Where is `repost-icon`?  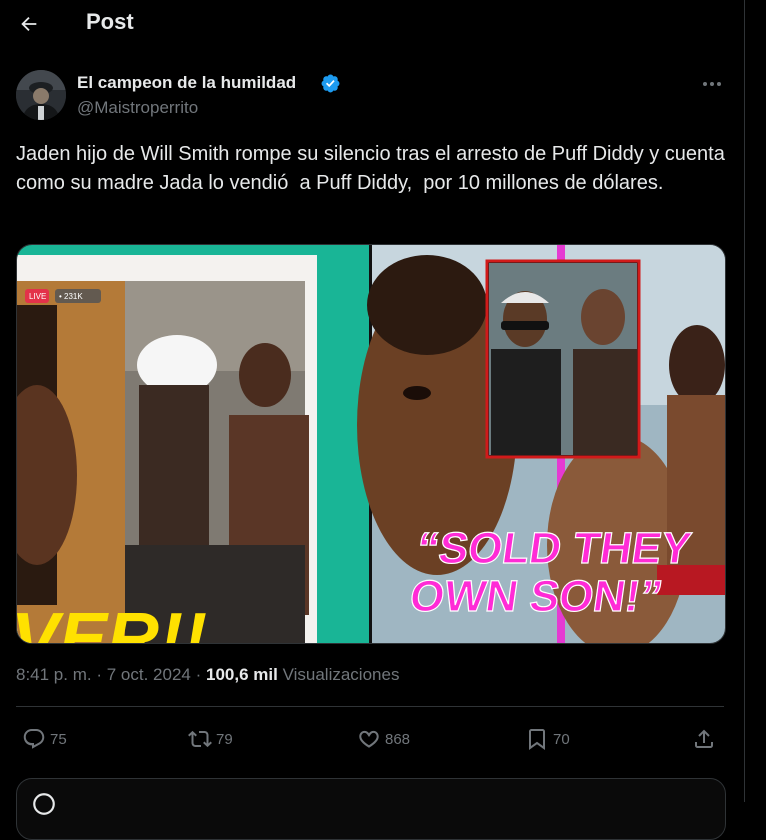
repost-icon is located at coordinates (200, 739).